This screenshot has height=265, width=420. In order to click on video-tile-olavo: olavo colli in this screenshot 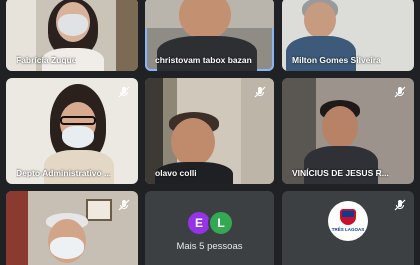, I will do `click(209, 131)`.